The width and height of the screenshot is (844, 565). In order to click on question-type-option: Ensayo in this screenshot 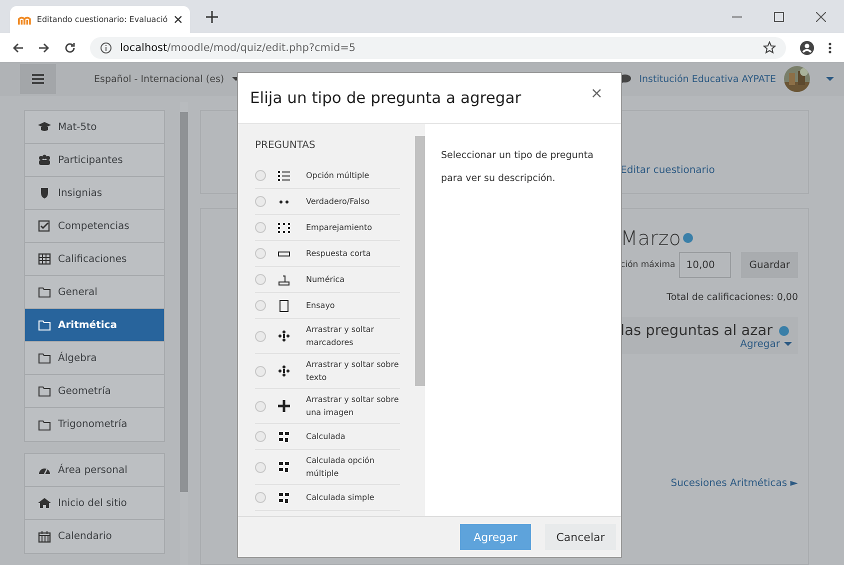, I will do `click(327, 306)`.